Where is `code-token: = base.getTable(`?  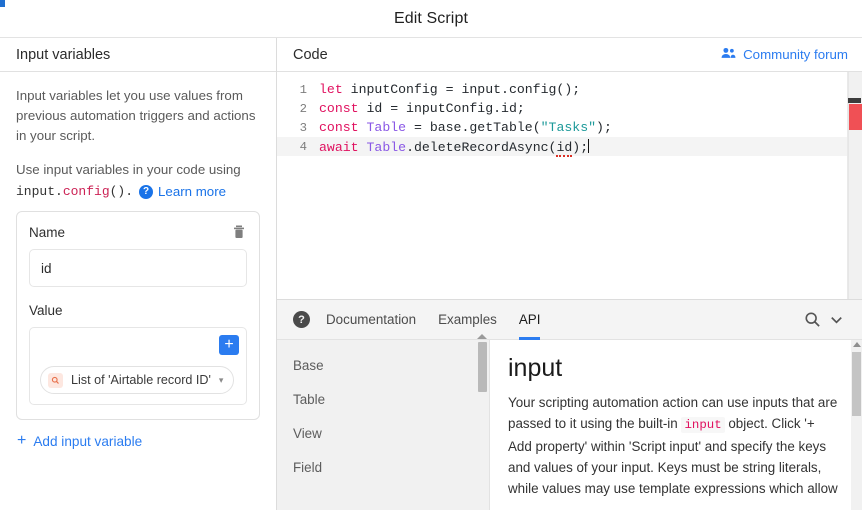
code-token: = base.getTable( is located at coordinates (473, 127).